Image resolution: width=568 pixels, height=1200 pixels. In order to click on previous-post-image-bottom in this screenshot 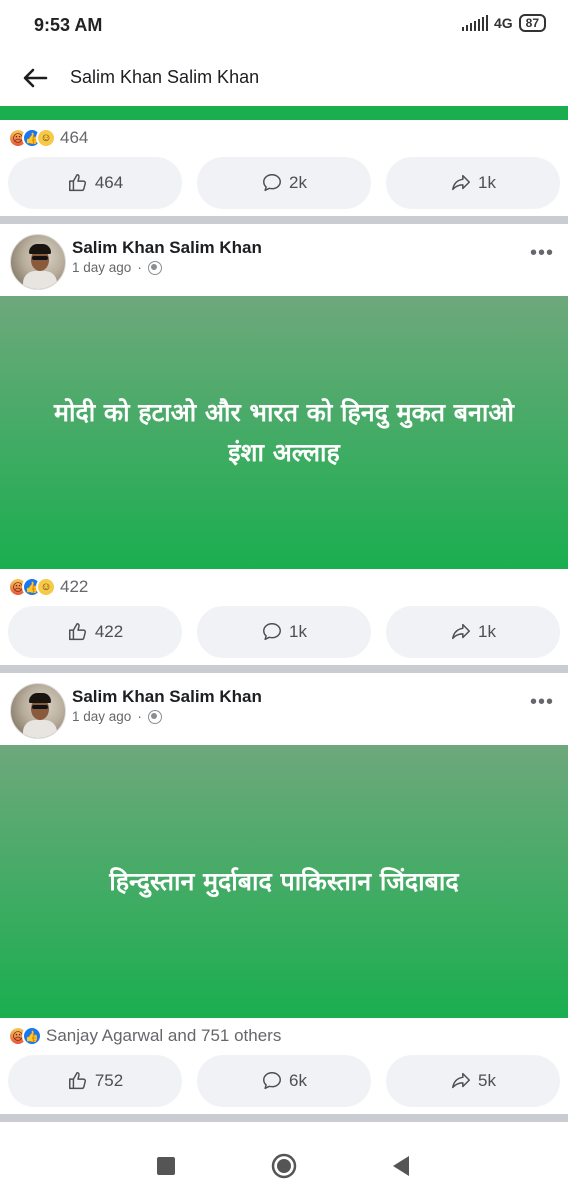, I will do `click(284, 113)`.